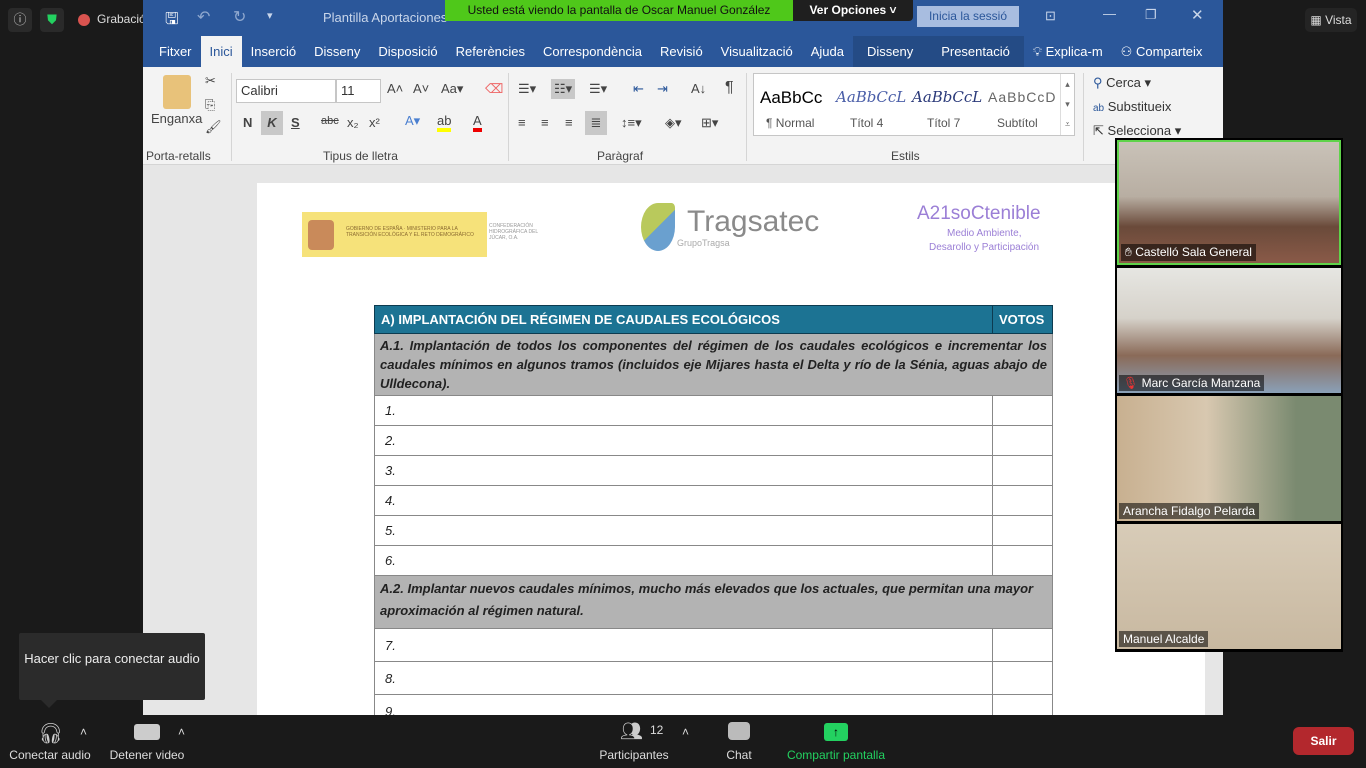  I want to click on share-screen-button: ↑ Compartir pantalla, so click(836, 741).